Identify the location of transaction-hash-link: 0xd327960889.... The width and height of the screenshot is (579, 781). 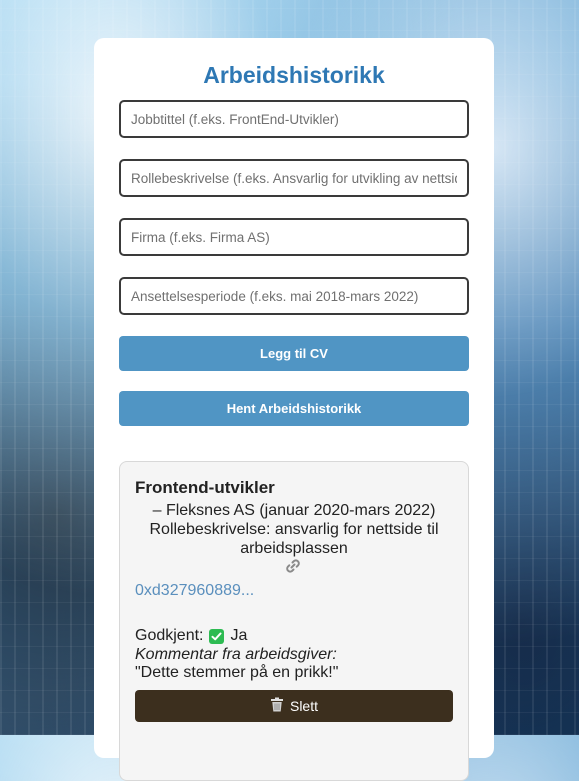
(194, 591).